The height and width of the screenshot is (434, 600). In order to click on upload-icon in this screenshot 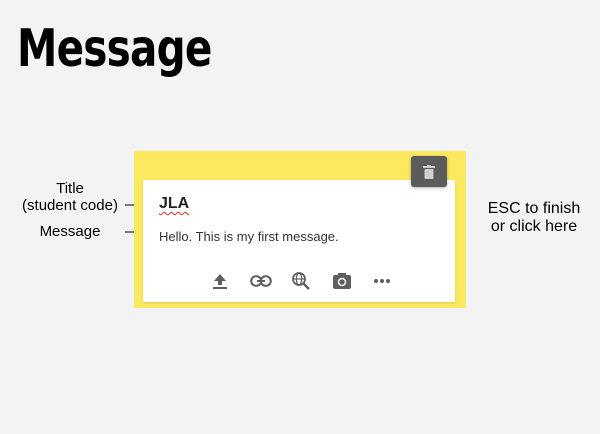, I will do `click(220, 281)`.